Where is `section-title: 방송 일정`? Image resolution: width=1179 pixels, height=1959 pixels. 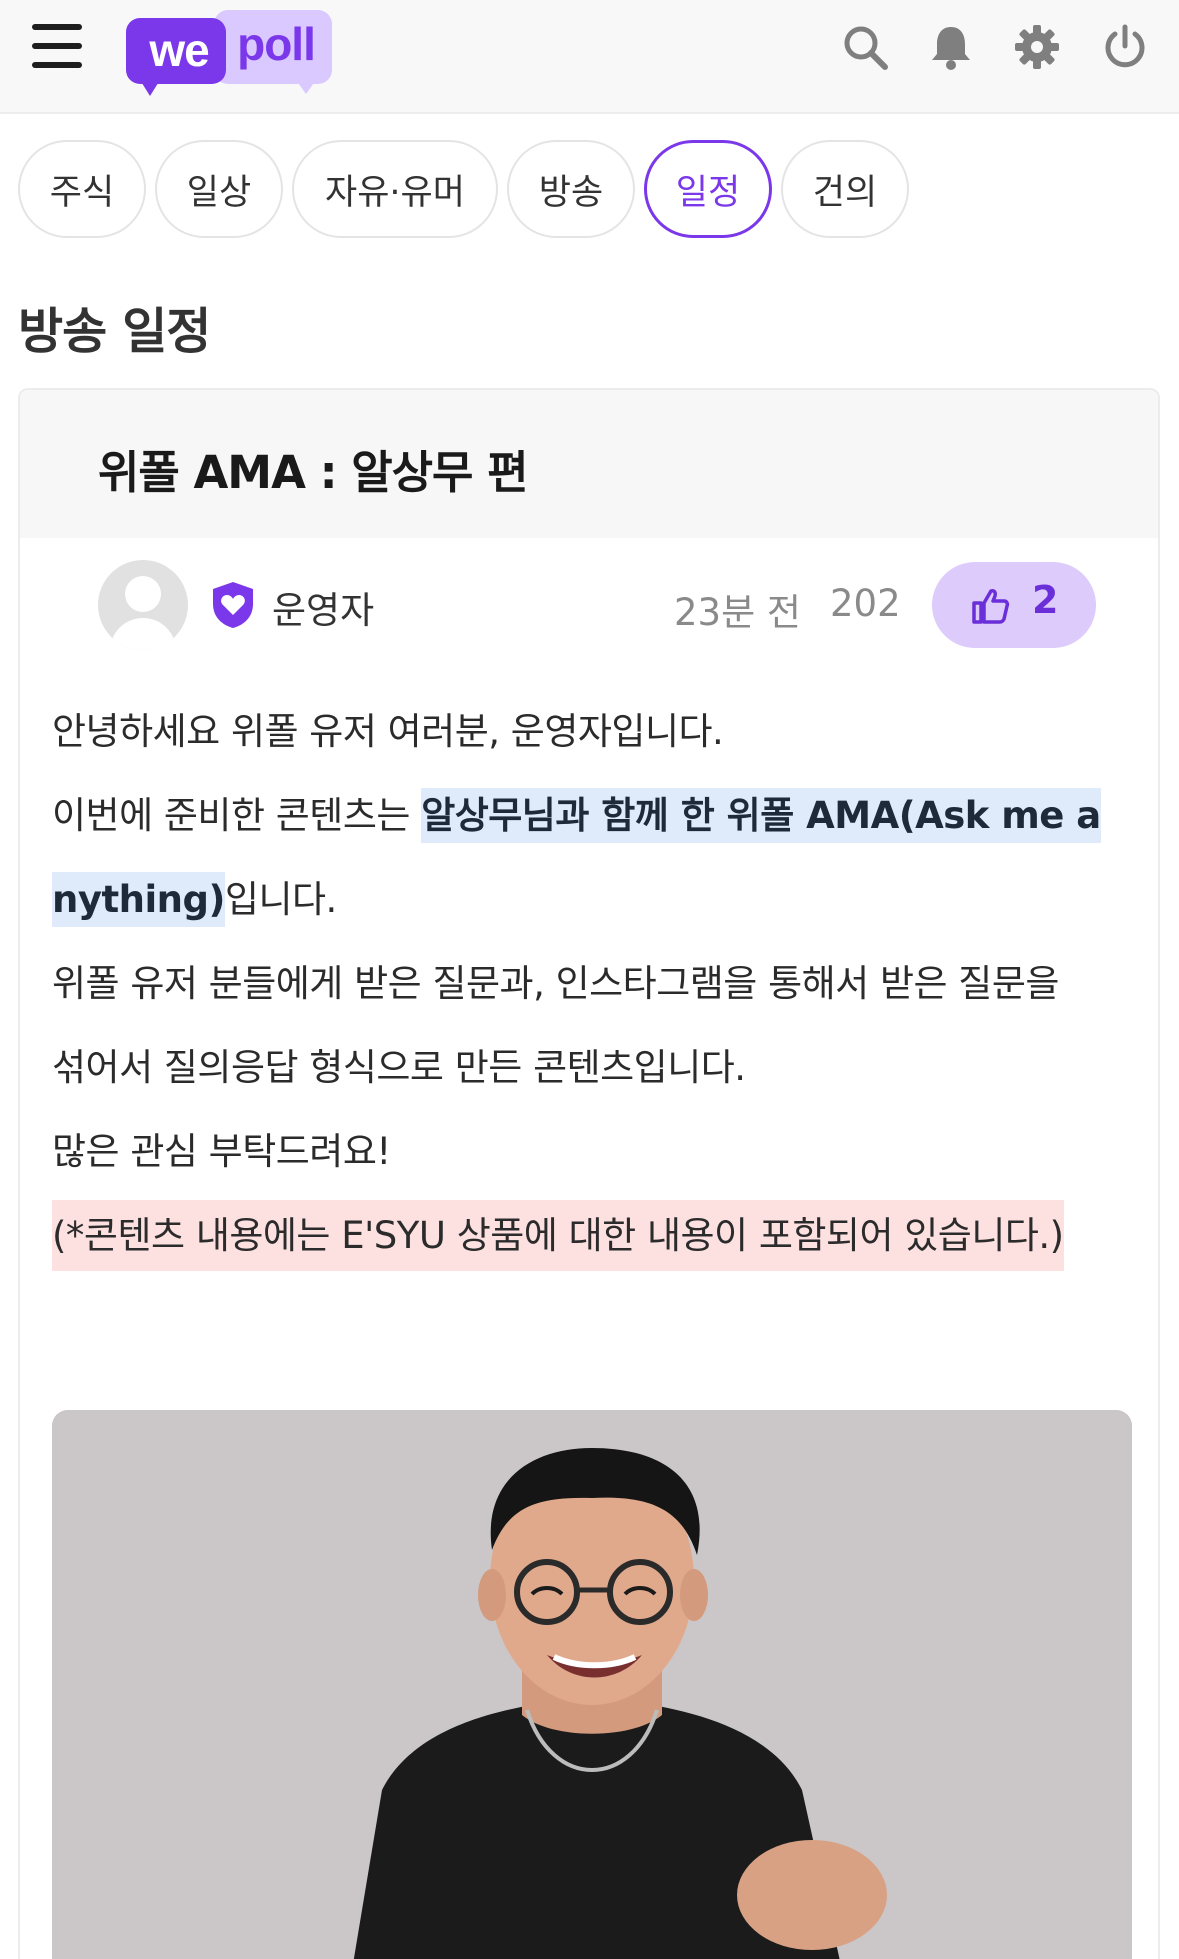 section-title: 방송 일정 is located at coordinates (114, 331).